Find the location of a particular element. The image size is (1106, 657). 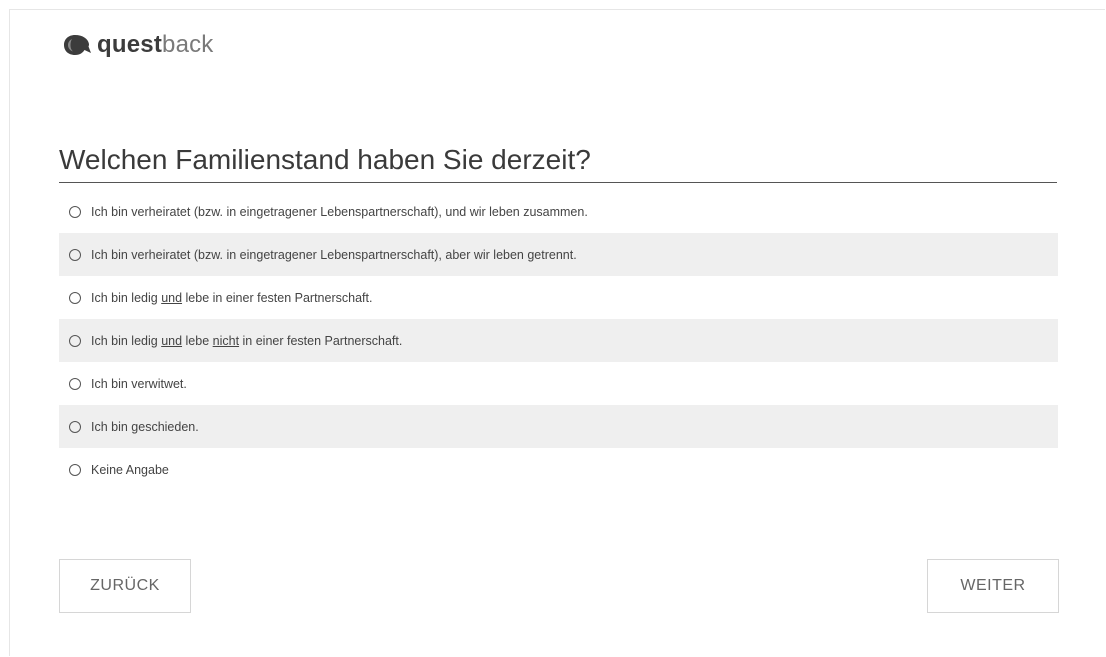

answer-option-label: Ich bin verwitwet. is located at coordinates (139, 384).